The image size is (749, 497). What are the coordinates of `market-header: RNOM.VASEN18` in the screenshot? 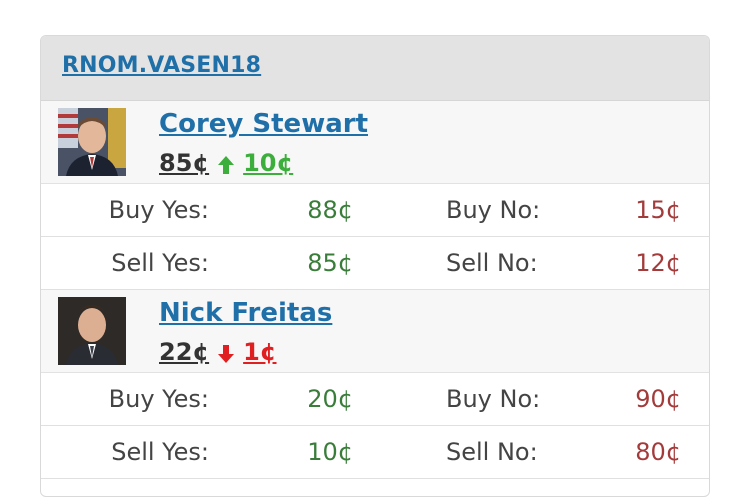 It's located at (375, 68).